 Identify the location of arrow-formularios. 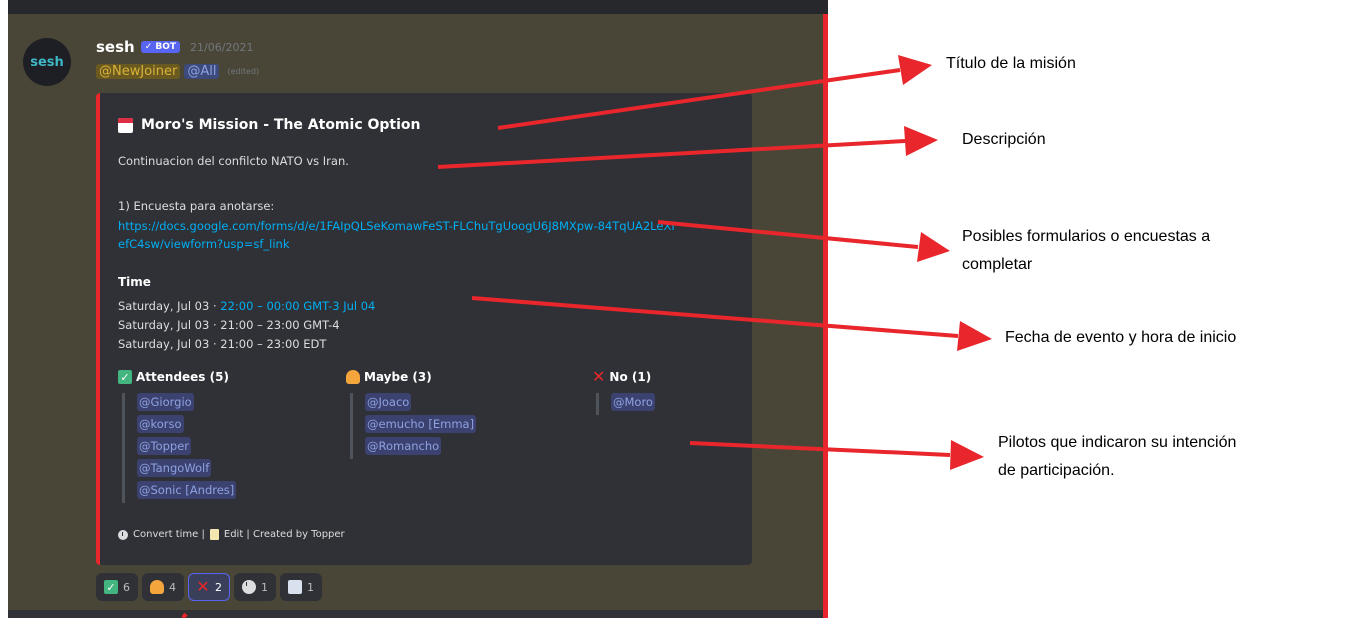
(788, 234).